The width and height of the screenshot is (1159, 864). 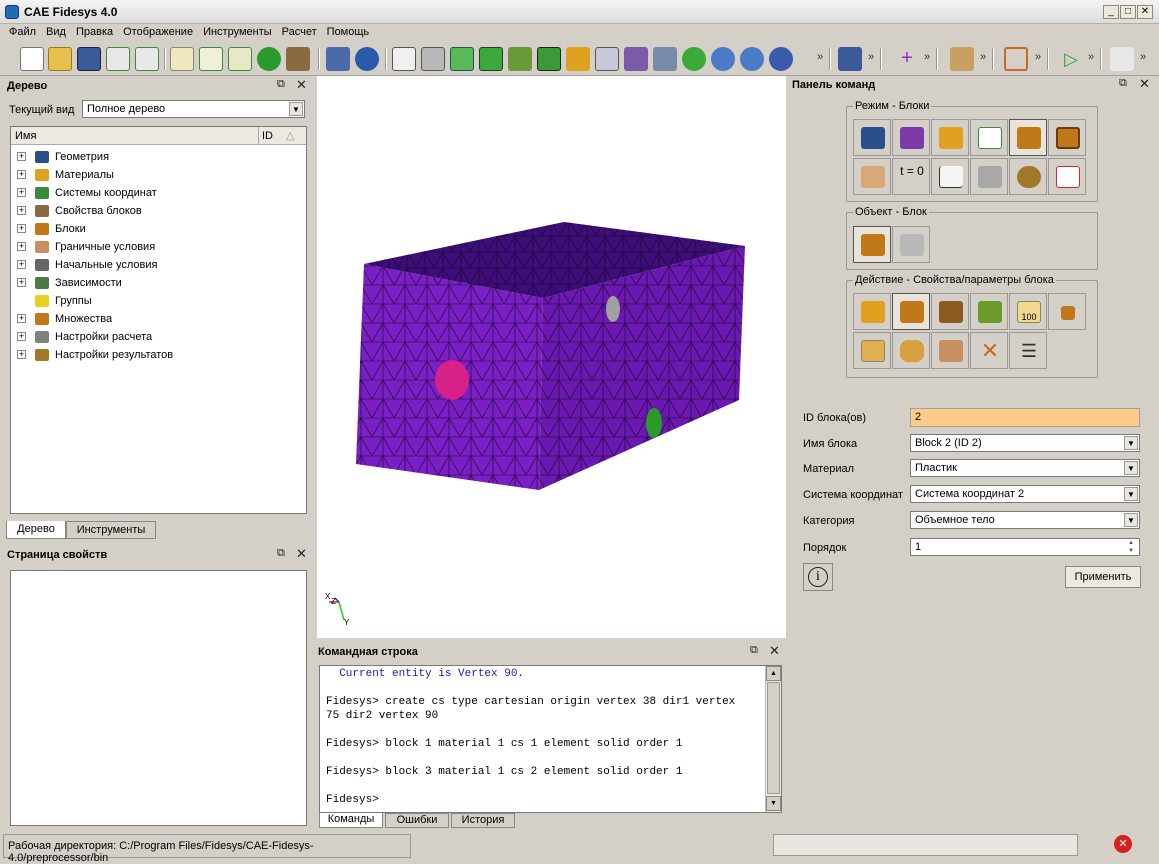 What do you see at coordinates (240, 59) in the screenshot?
I see `id-script-icon` at bounding box center [240, 59].